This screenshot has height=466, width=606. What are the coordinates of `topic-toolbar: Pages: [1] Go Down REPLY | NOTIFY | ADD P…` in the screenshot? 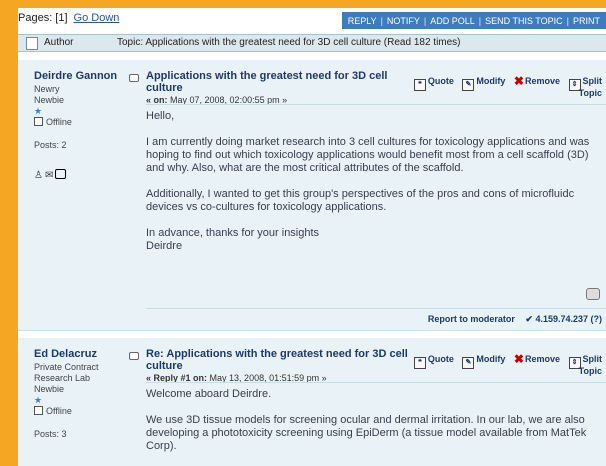 It's located at (312, 19).